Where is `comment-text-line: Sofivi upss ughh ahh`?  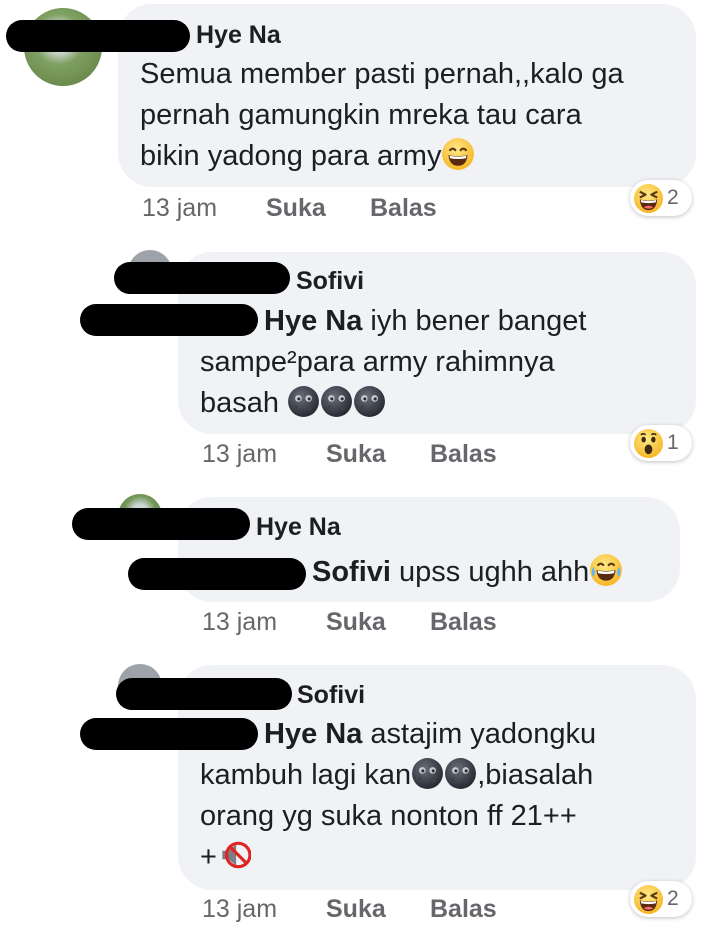
comment-text-line: Sofivi upss ughh ahh is located at coordinates (468, 572).